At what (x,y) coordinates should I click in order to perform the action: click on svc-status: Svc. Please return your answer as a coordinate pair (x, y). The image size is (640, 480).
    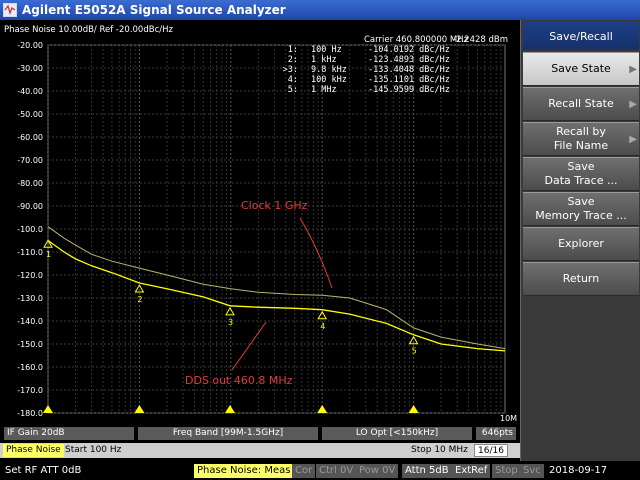
    Looking at the image, I should click on (532, 471).